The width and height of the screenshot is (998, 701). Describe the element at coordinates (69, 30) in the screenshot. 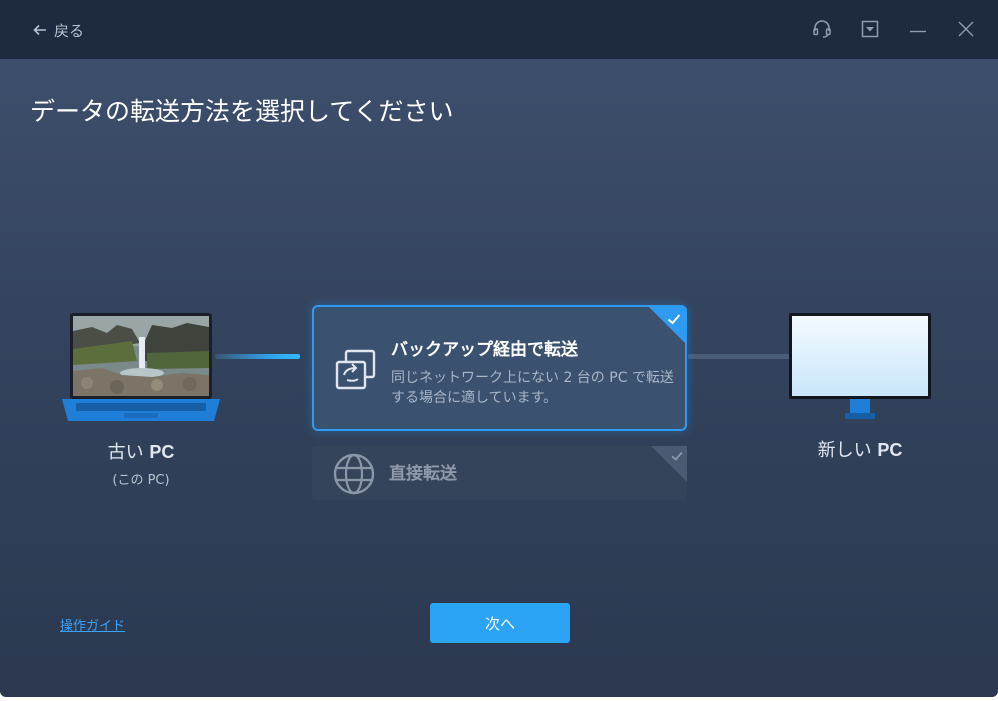

I see `back-label: 戻る` at that location.